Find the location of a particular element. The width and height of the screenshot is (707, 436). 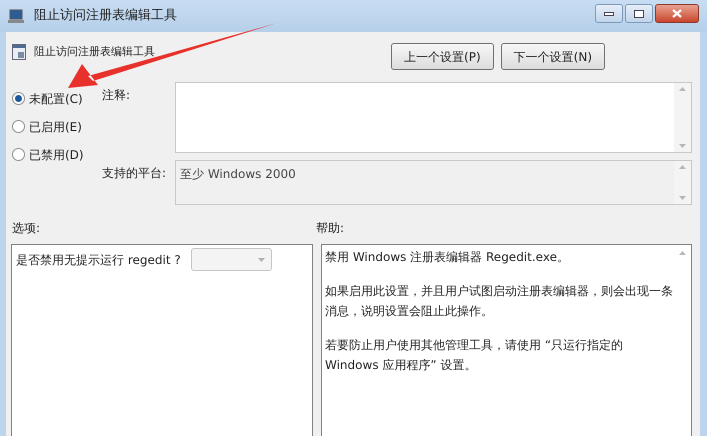

policy-icon is located at coordinates (19, 52).